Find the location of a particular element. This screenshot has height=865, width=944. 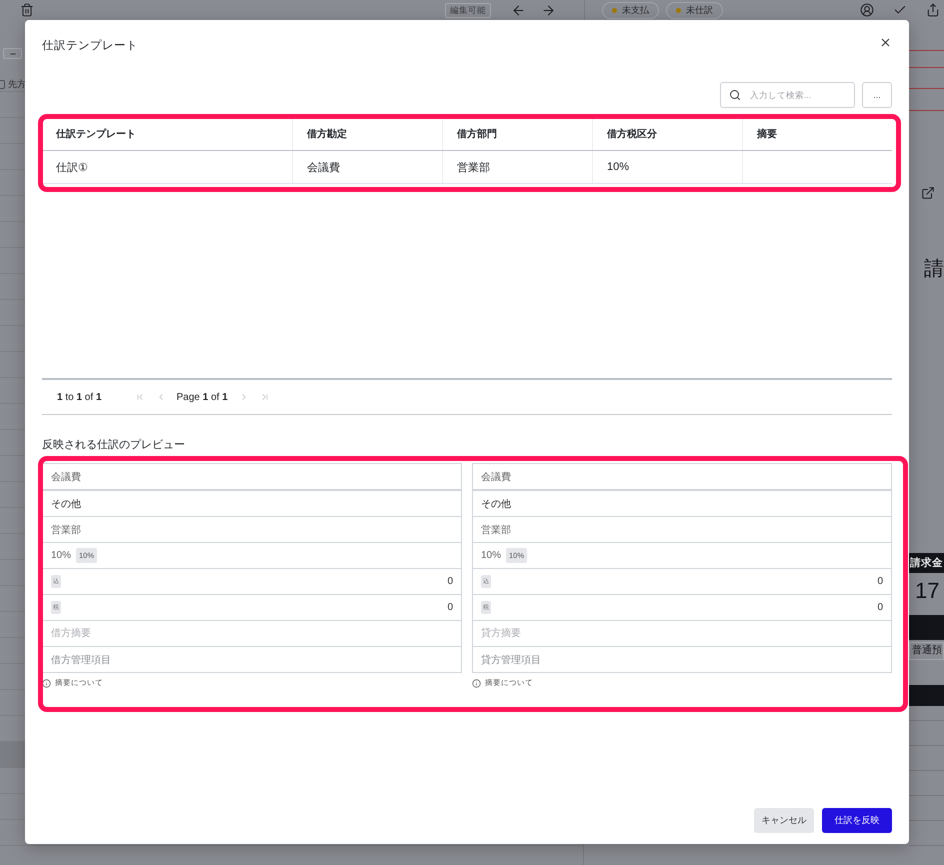

row-count-text: 1 to 1 of 1 is located at coordinates (79, 397).